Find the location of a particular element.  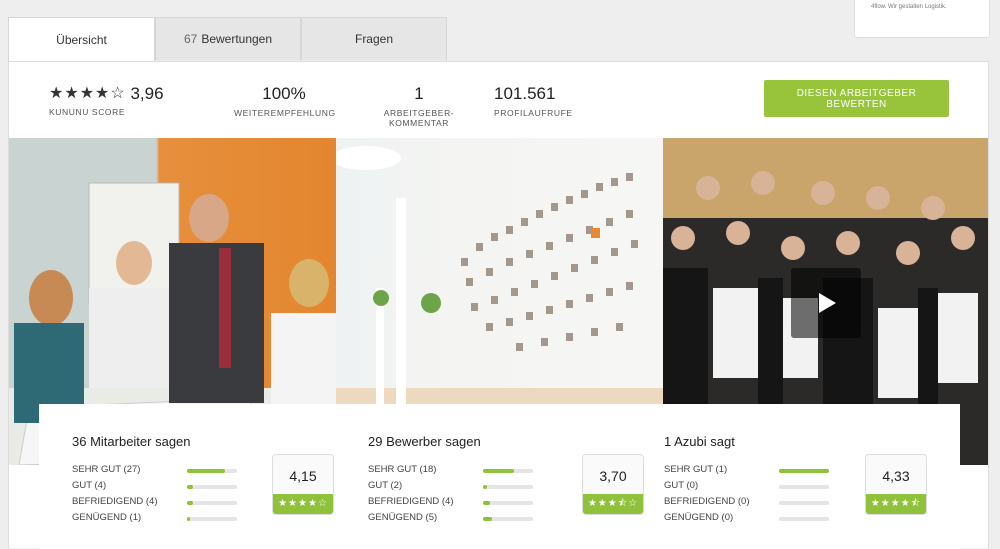

kununu-score: ★★★★☆ 3,96 Kununu Score is located at coordinates (124, 100).